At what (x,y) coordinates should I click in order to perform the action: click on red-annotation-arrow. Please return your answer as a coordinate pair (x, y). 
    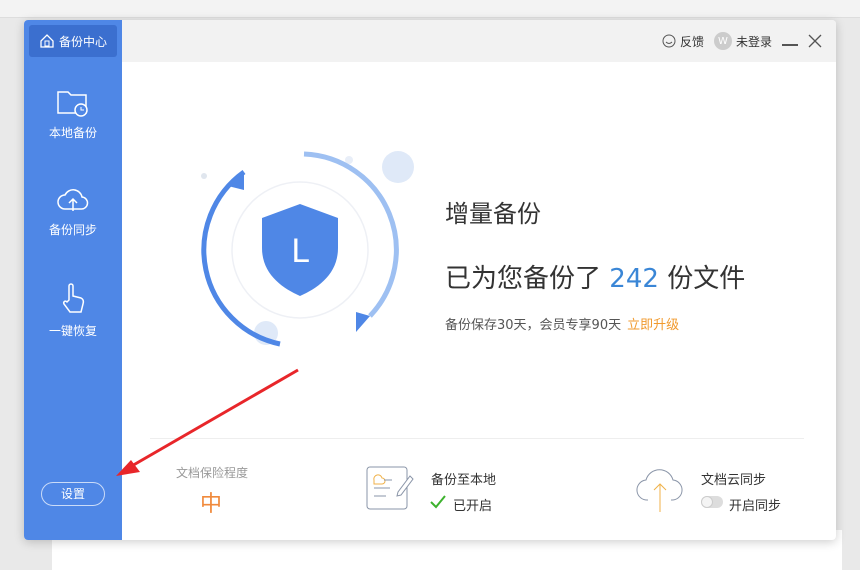
    Looking at the image, I should click on (207, 422).